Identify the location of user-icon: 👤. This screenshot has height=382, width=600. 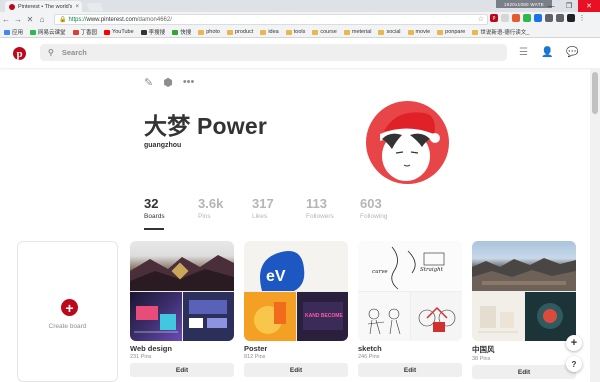
(547, 52).